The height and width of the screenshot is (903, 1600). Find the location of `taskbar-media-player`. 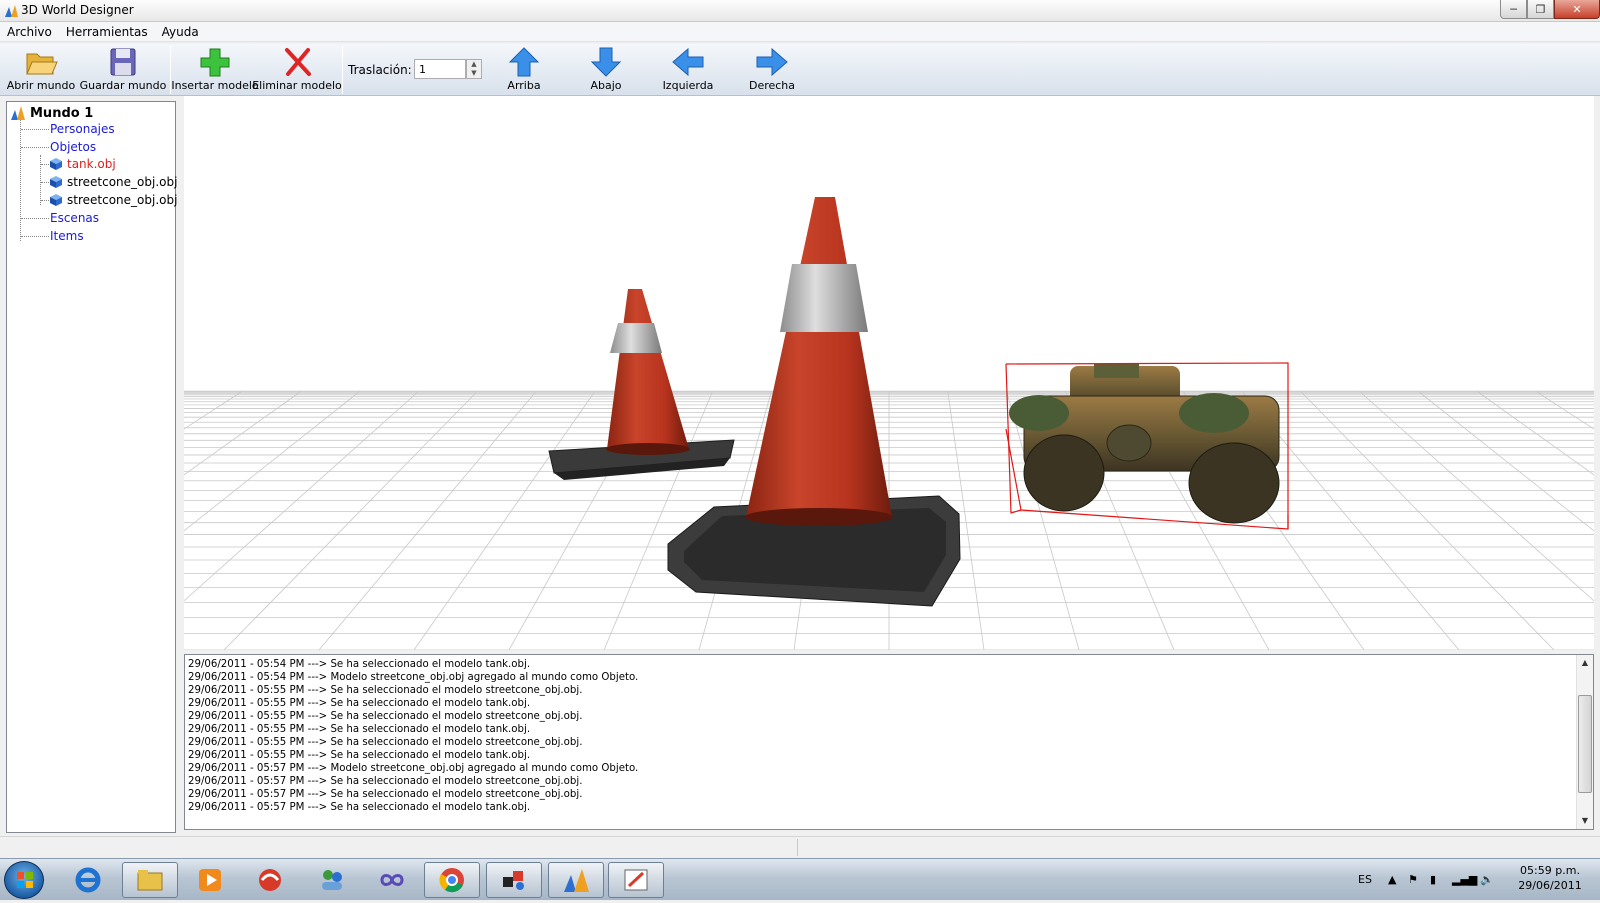

taskbar-media-player is located at coordinates (210, 880).